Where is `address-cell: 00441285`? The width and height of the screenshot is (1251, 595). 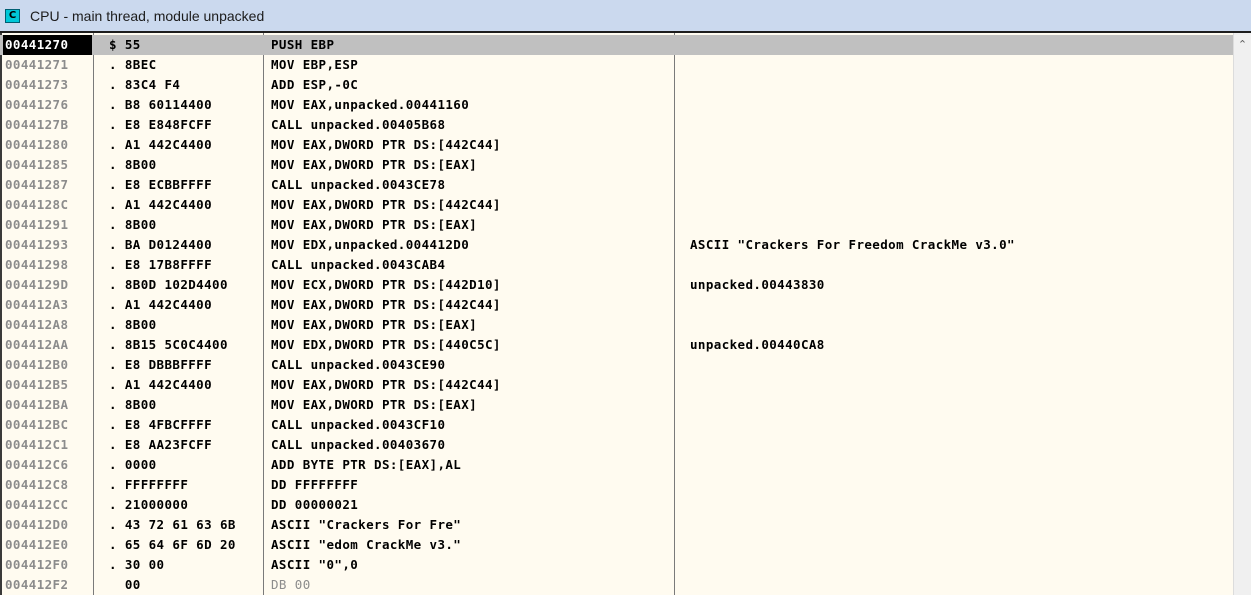 address-cell: 00441285 is located at coordinates (37, 164).